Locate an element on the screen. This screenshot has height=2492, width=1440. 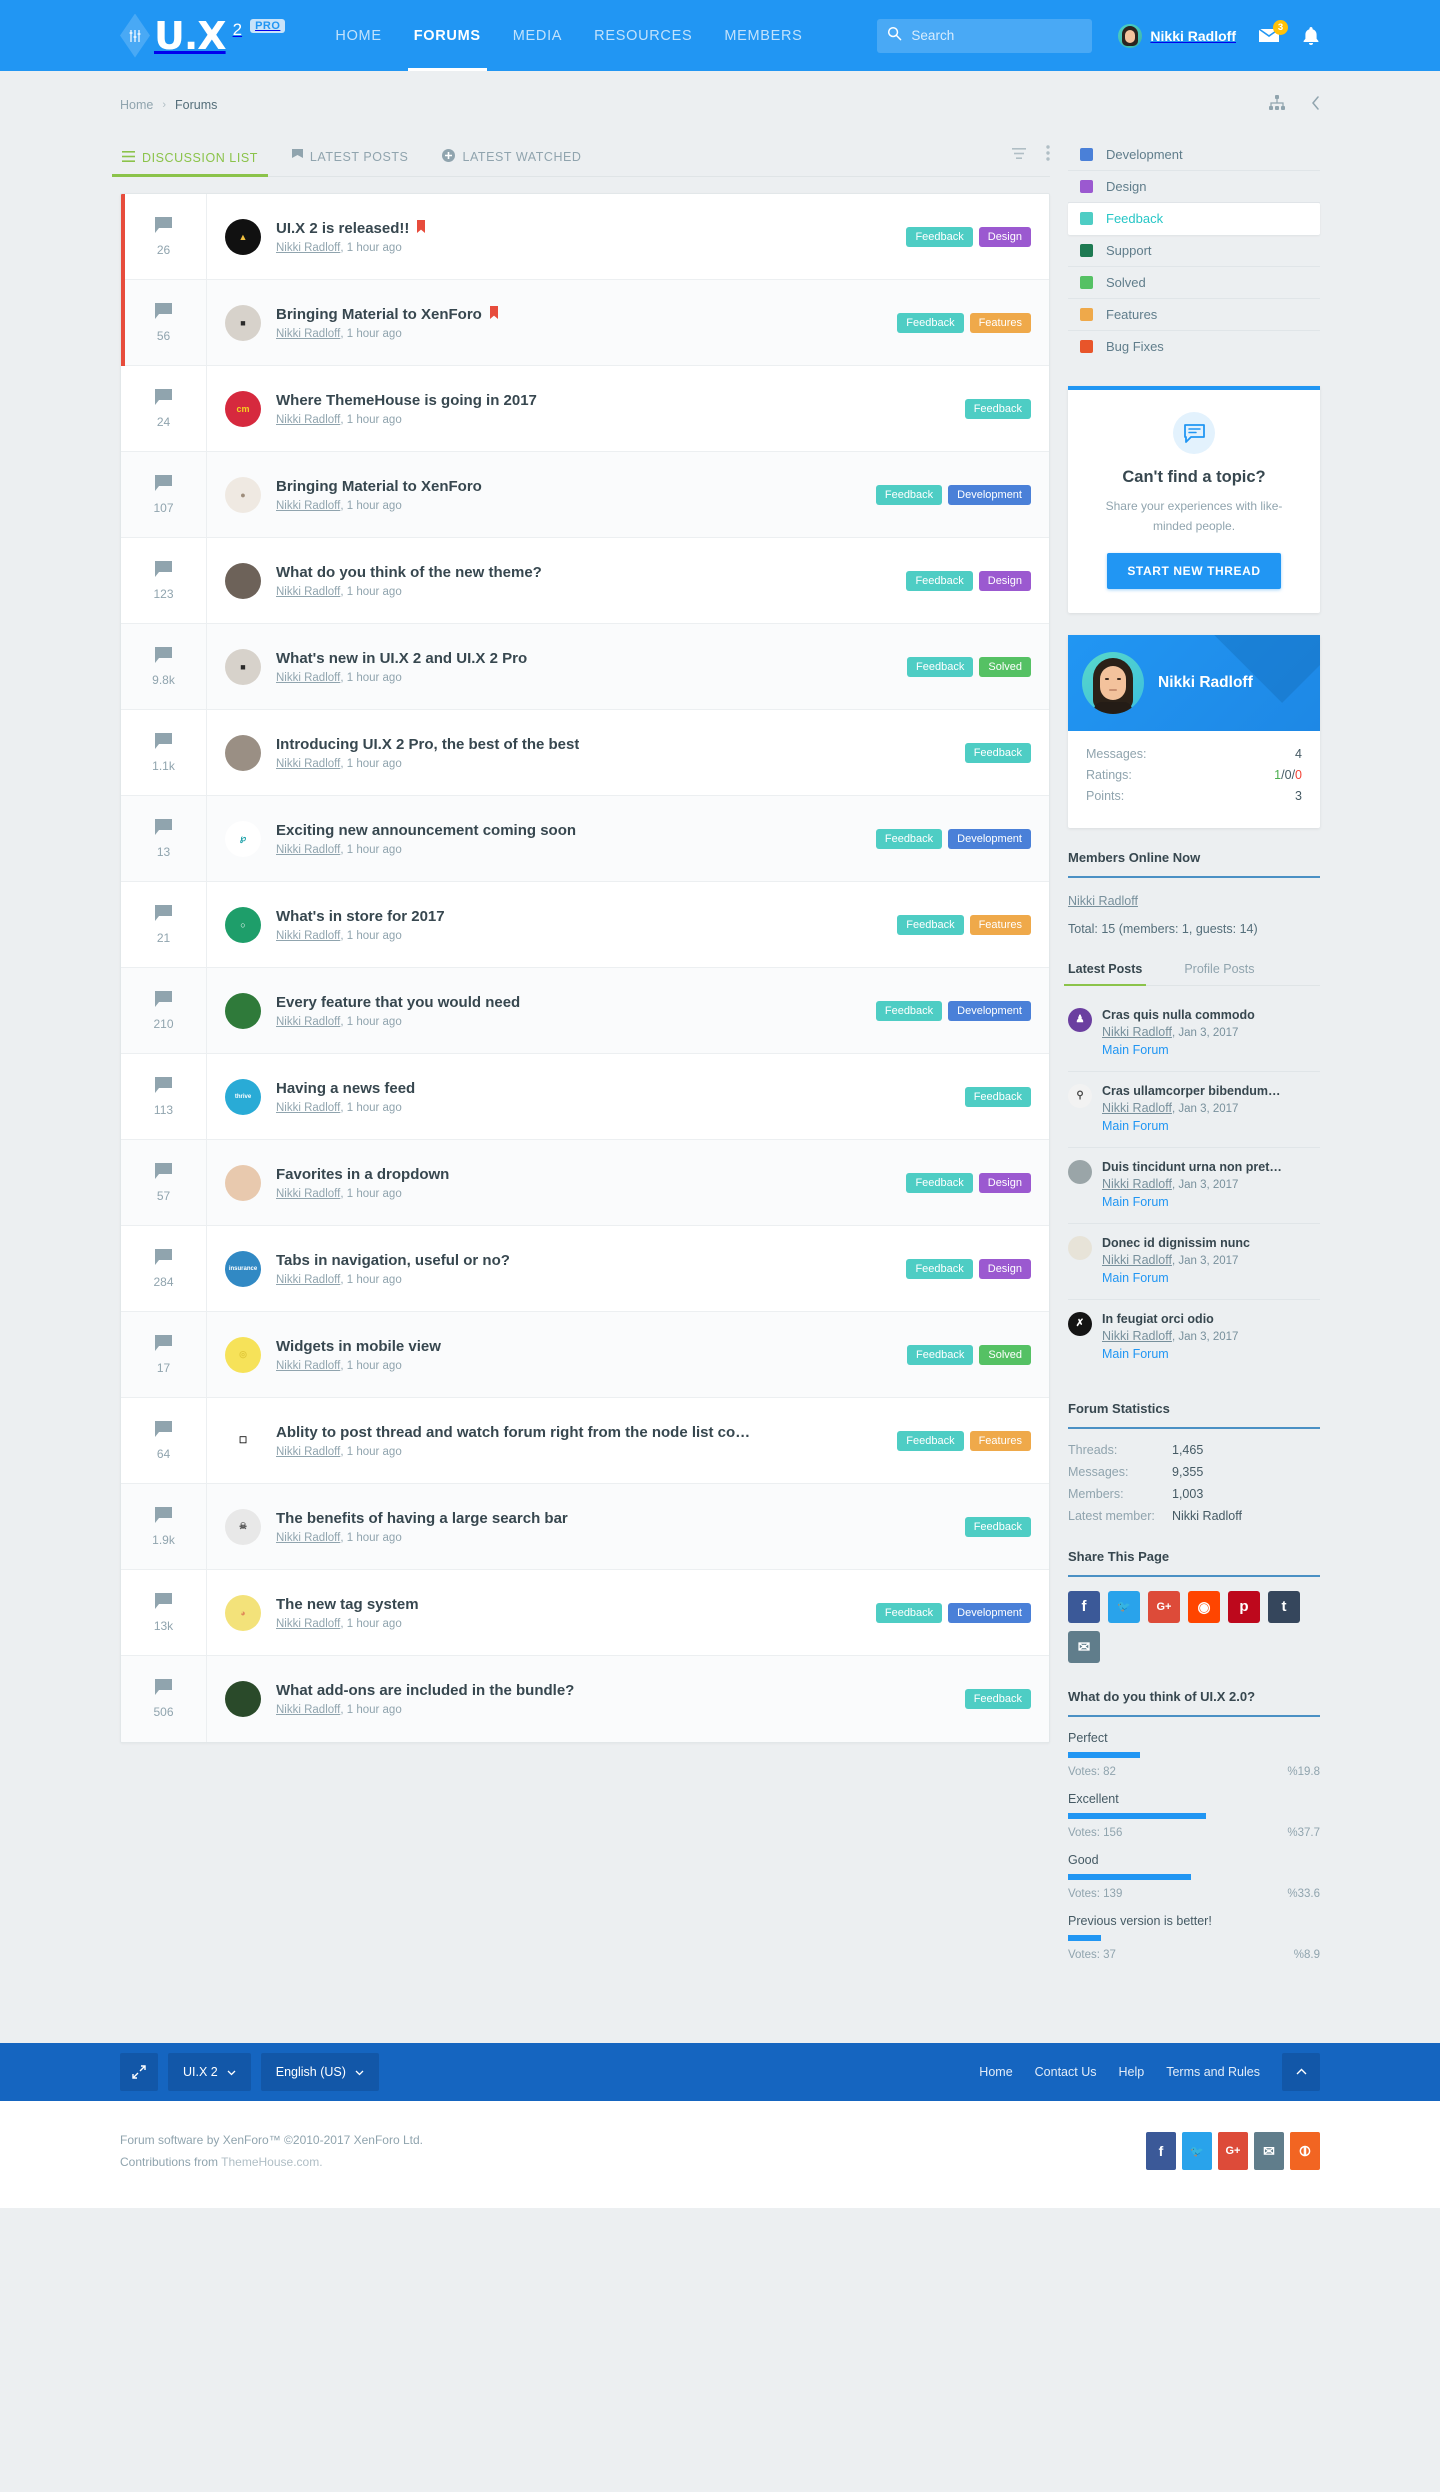
thread-title: What do you think of the new theme? is located at coordinates (577, 572).